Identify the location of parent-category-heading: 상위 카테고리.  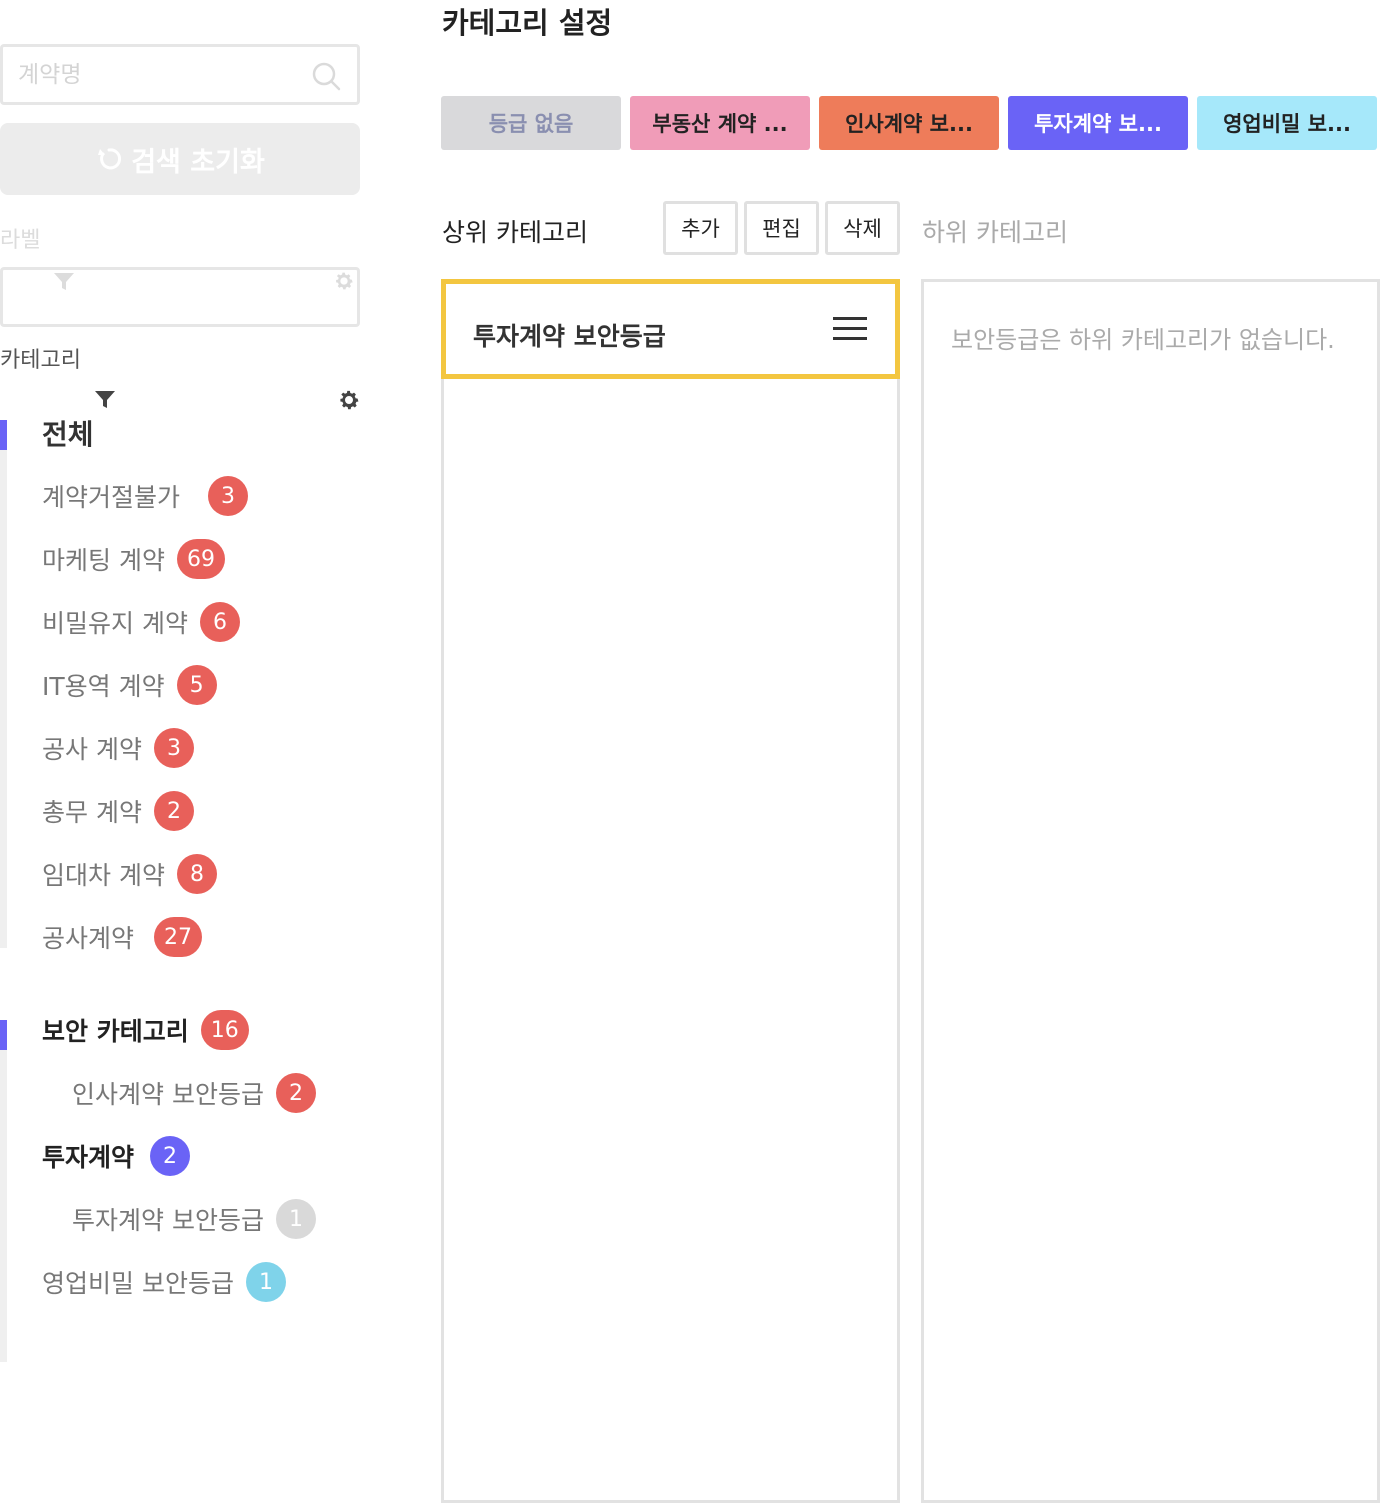
(515, 232).